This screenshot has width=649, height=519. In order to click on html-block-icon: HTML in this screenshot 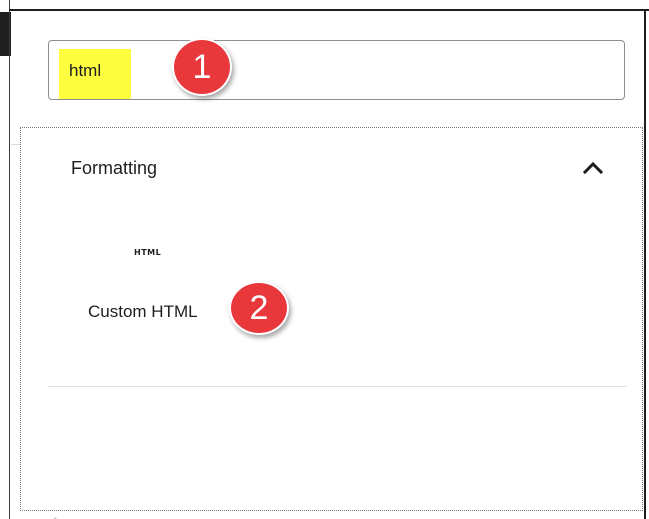, I will do `click(148, 252)`.